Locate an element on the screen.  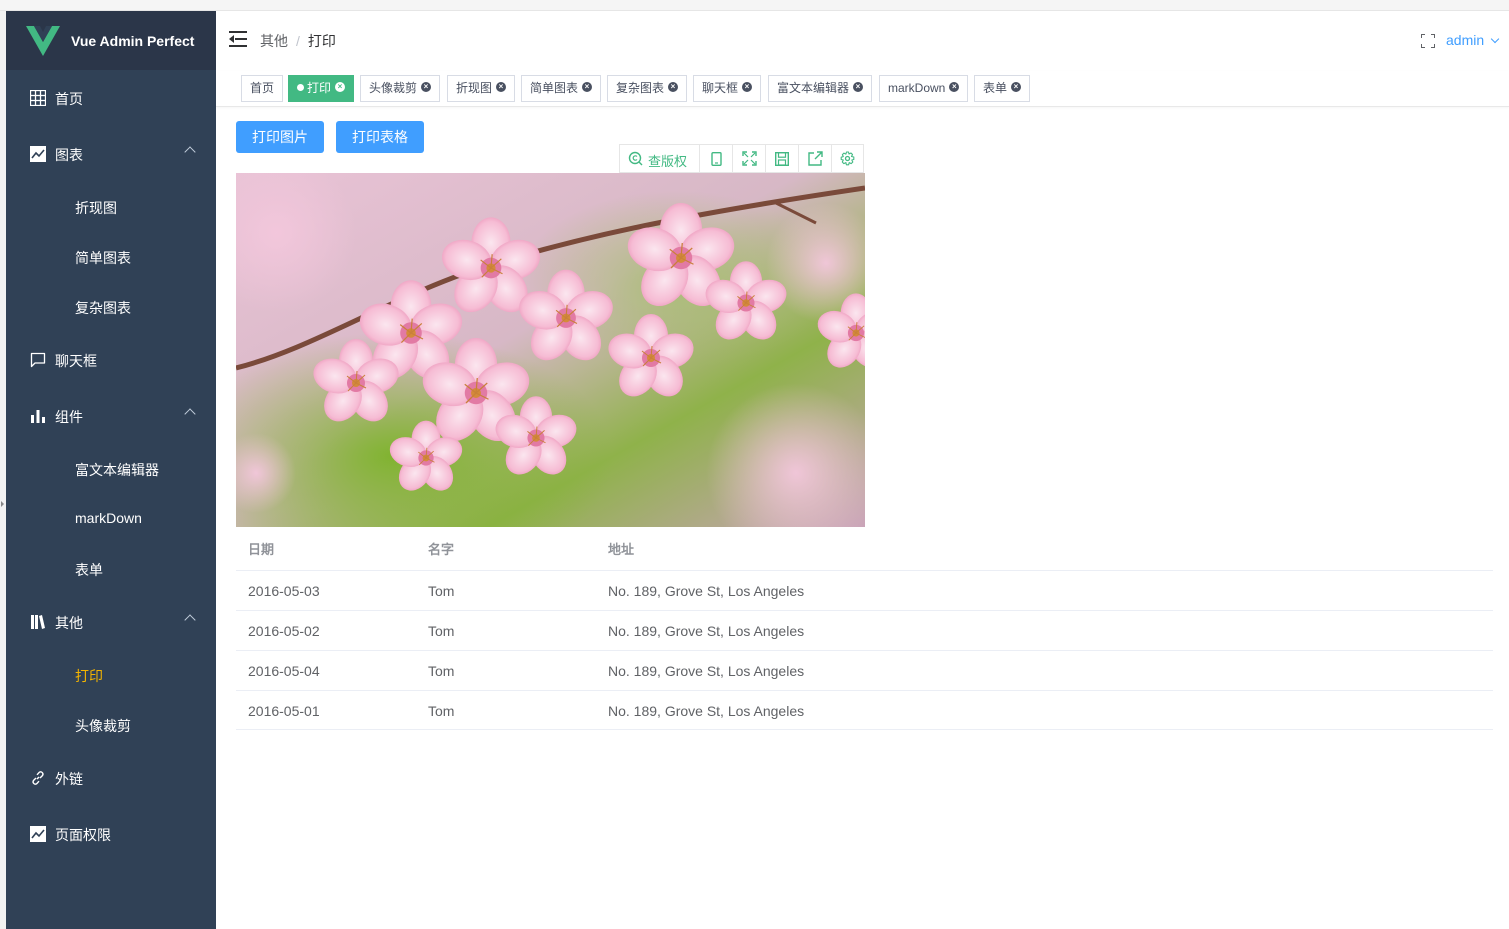
image-toolbar: 查版权 is located at coordinates (741, 158).